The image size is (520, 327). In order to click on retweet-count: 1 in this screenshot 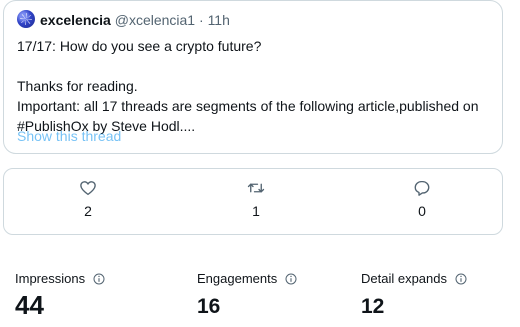, I will do `click(256, 211)`.